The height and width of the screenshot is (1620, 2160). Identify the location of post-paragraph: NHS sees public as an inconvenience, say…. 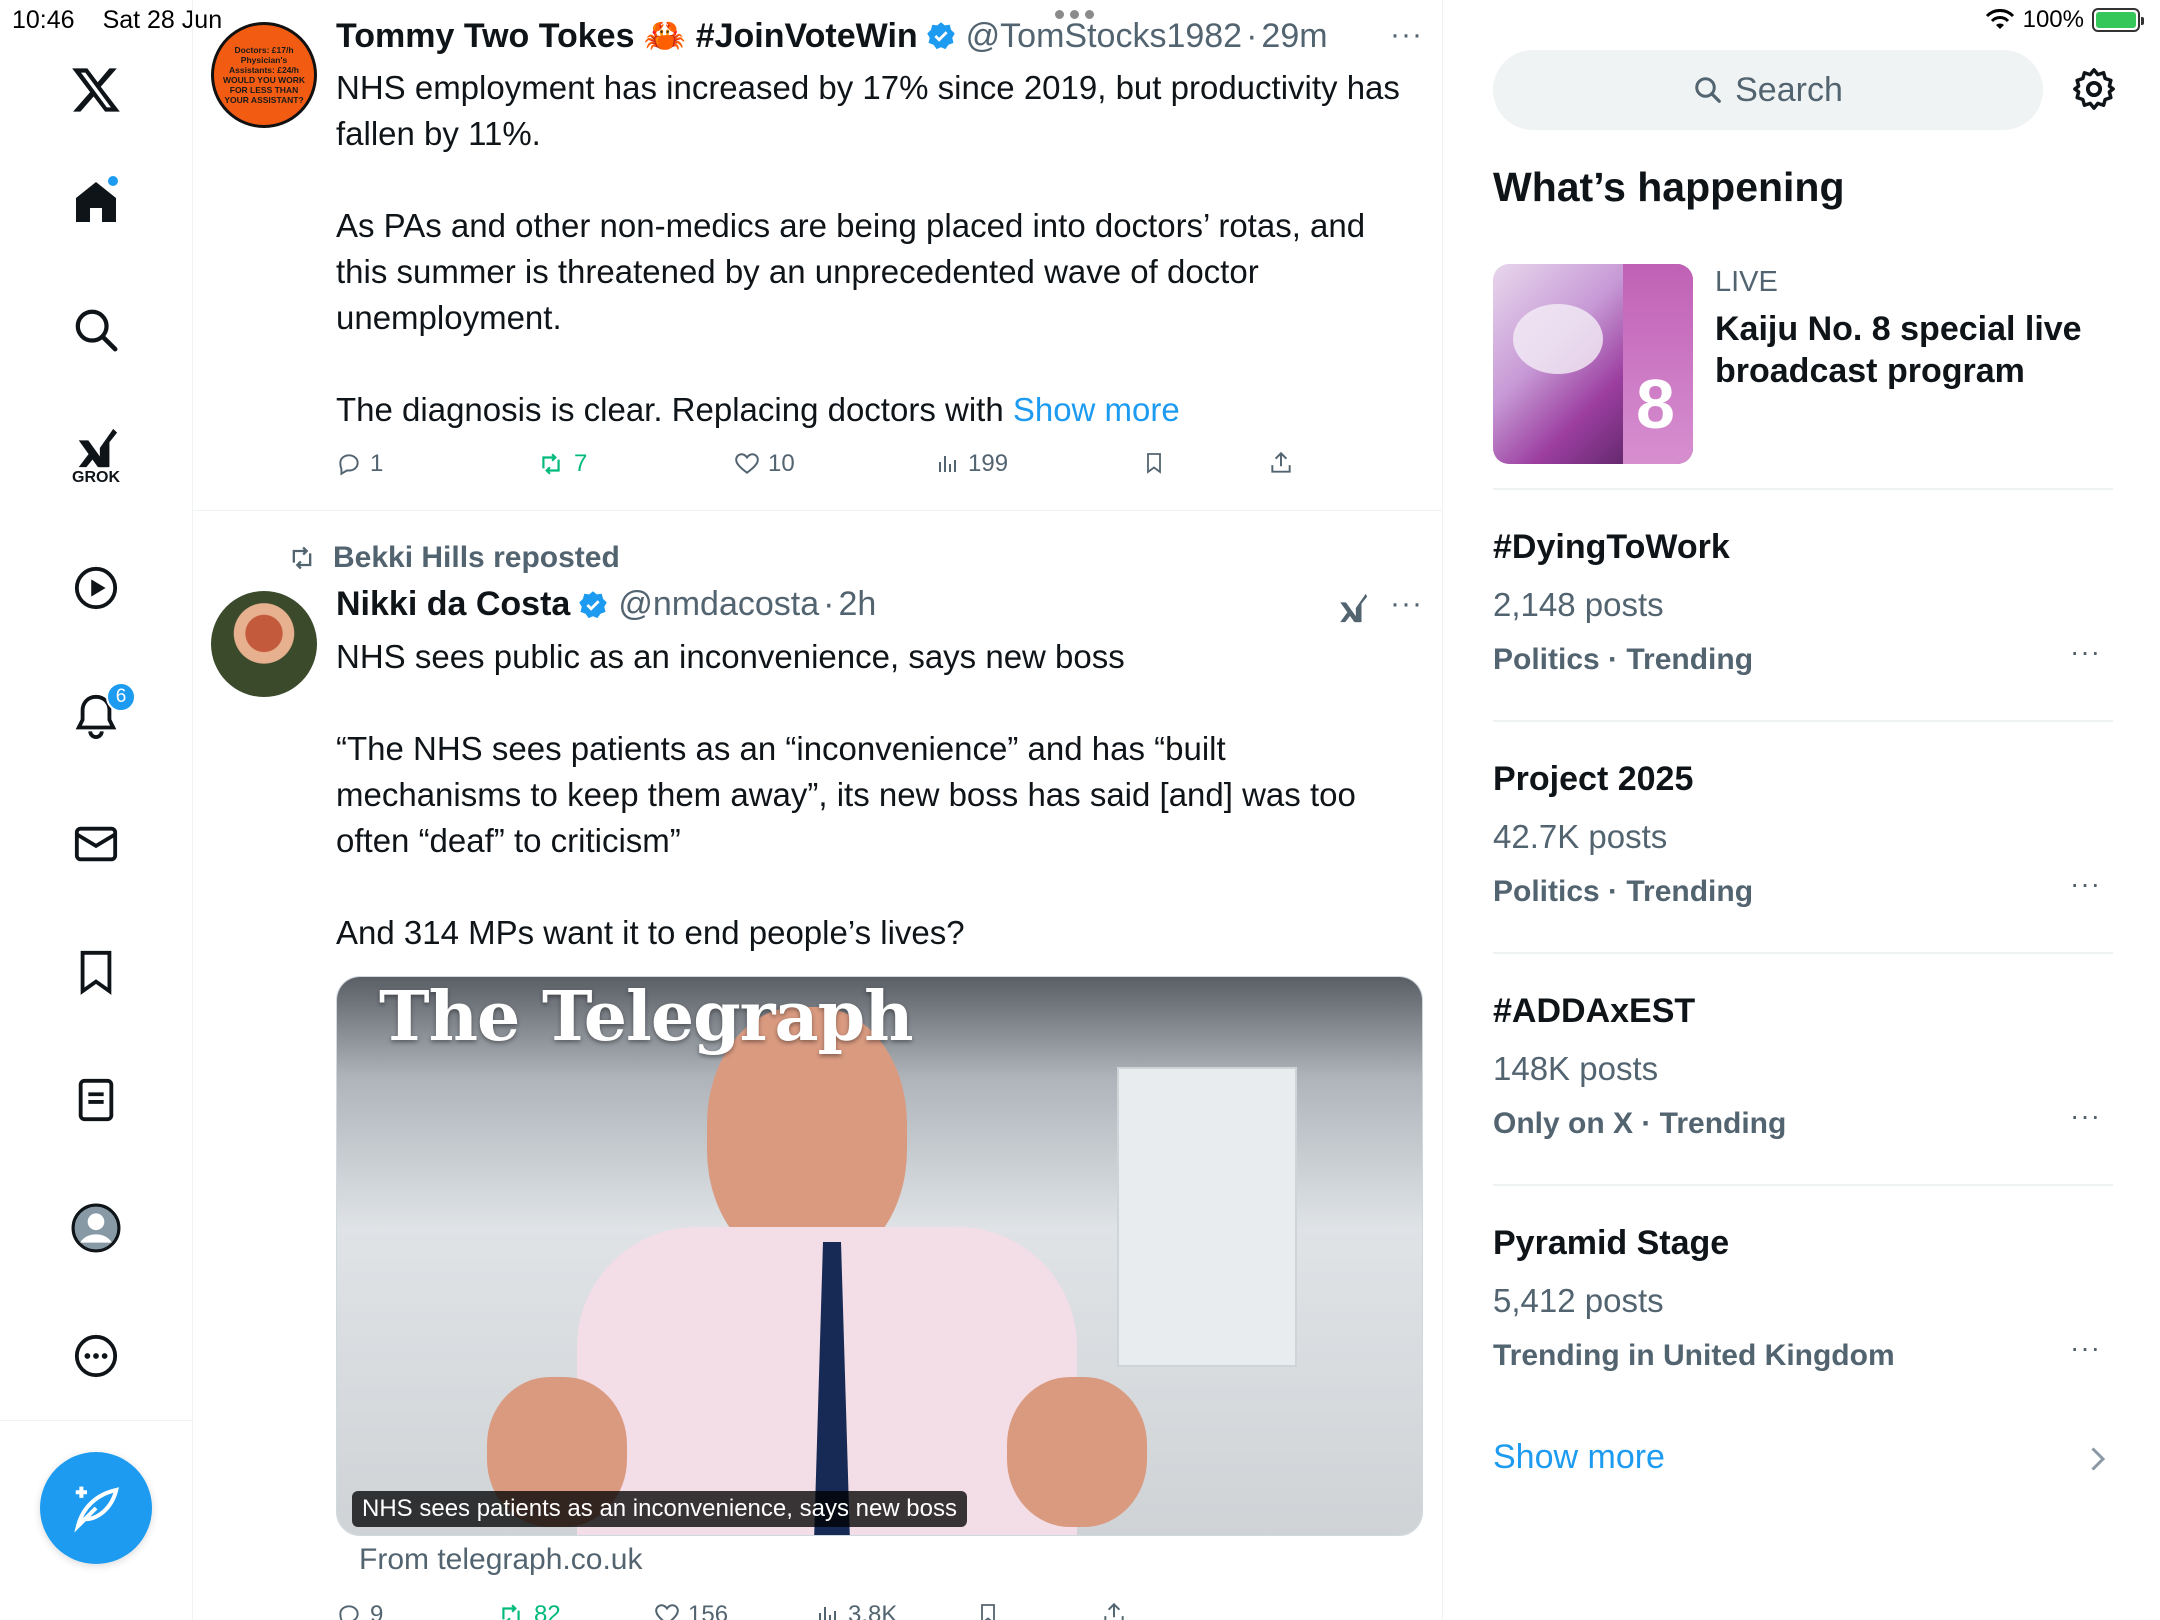
(730, 656).